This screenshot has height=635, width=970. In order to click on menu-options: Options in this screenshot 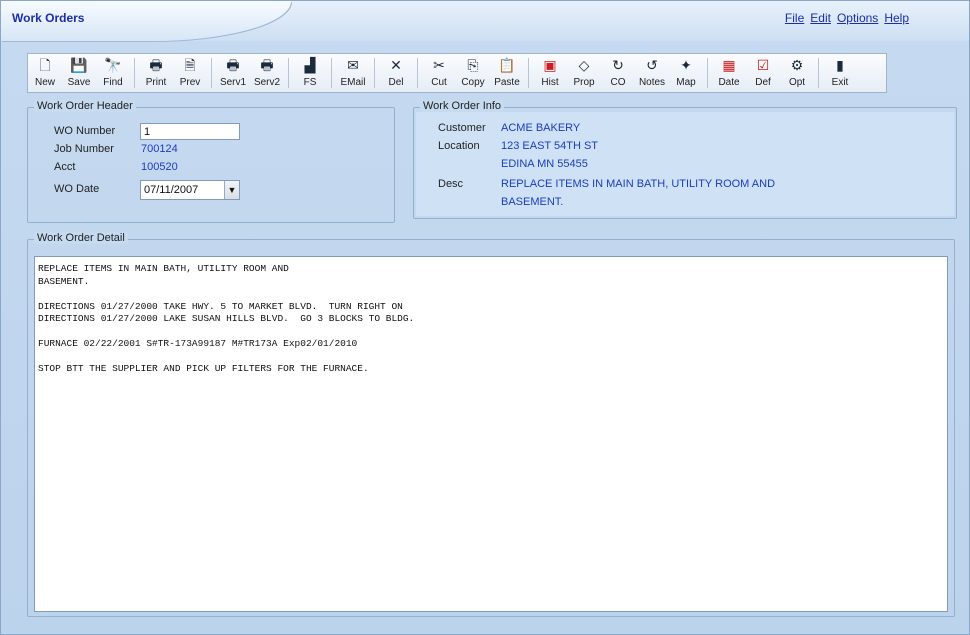, I will do `click(857, 18)`.